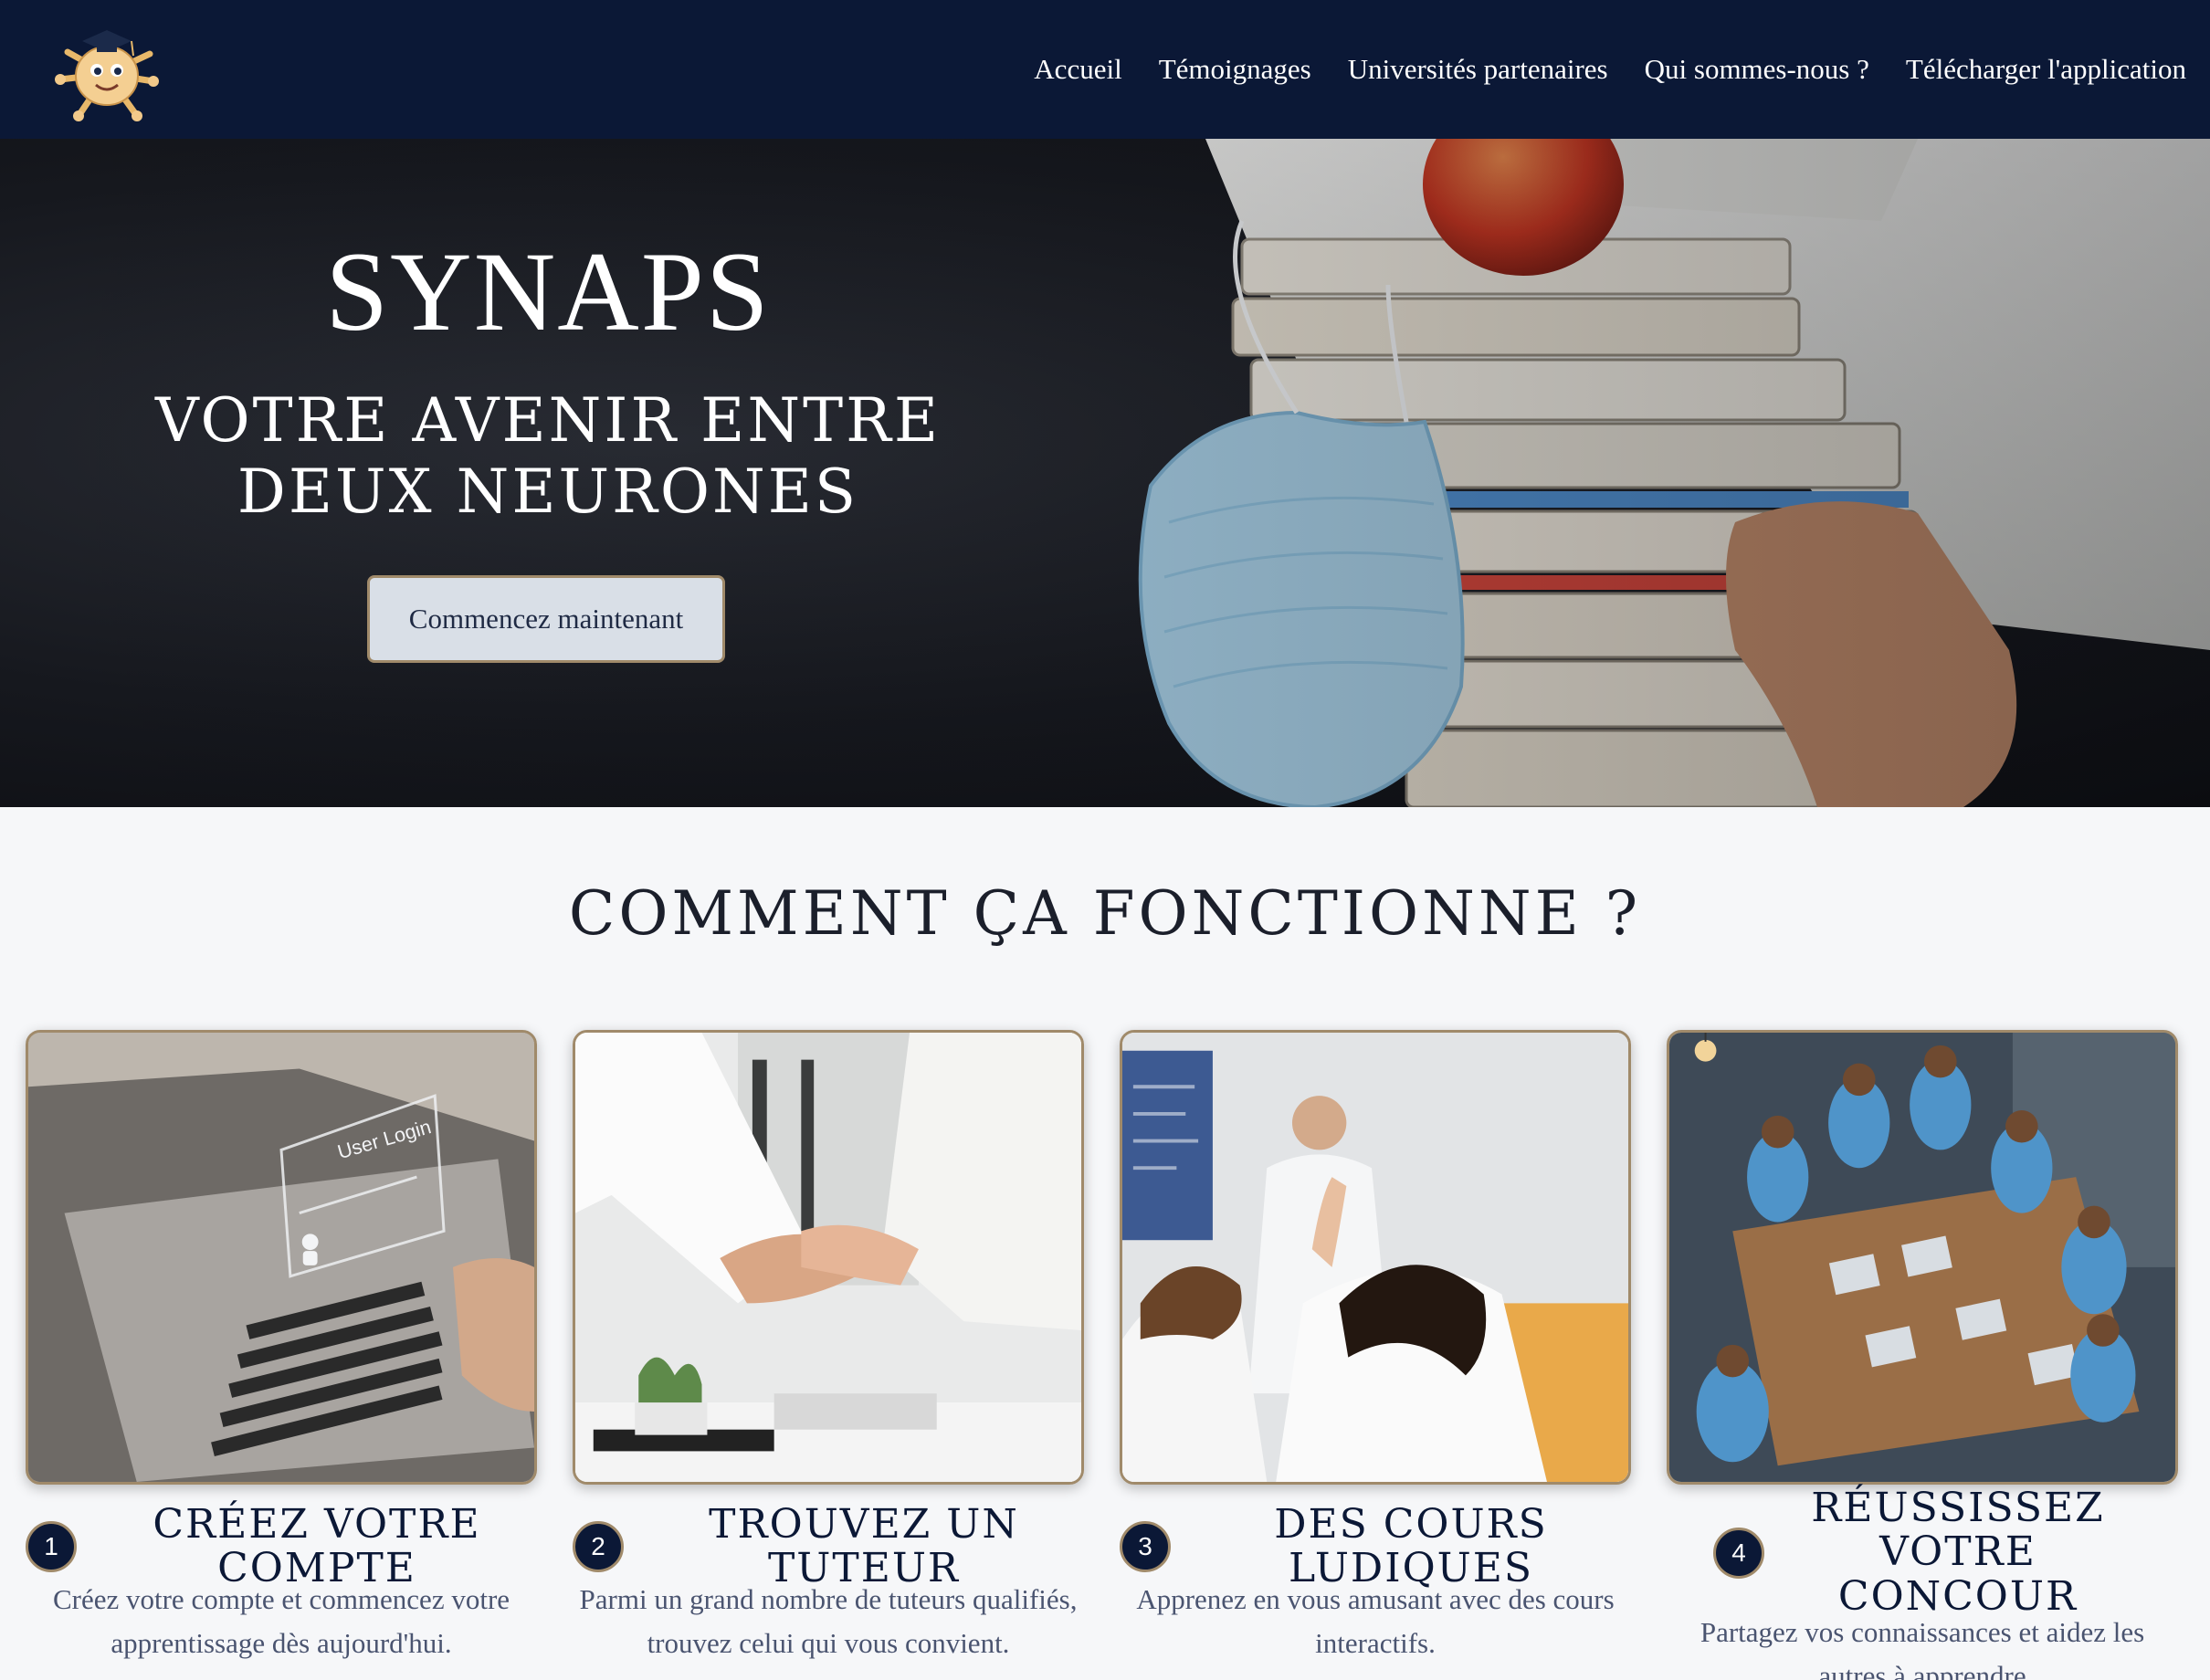  What do you see at coordinates (281, 1257) in the screenshot?
I see `step-1-laptop-login-image: User Login` at bounding box center [281, 1257].